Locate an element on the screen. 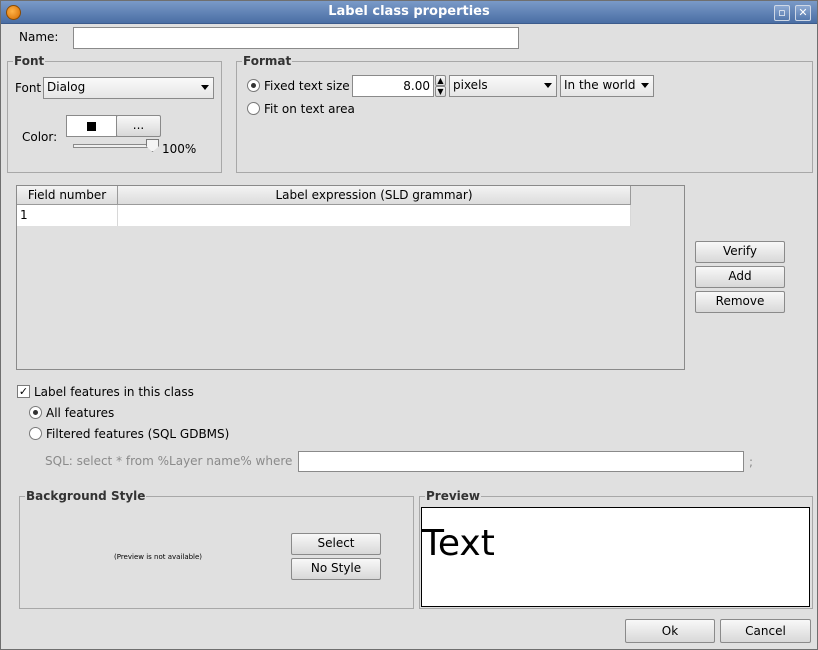 The image size is (818, 650). units-select: pixels is located at coordinates (503, 86).